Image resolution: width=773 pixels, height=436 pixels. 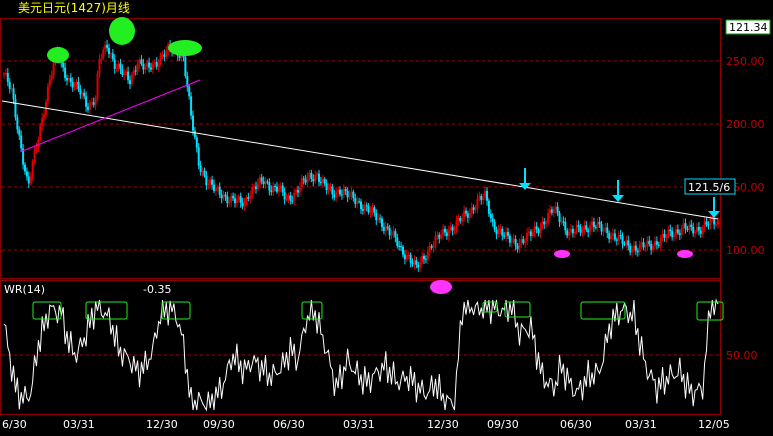 What do you see at coordinates (289, 424) in the screenshot?
I see `x-tick-label: 06/30` at bounding box center [289, 424].